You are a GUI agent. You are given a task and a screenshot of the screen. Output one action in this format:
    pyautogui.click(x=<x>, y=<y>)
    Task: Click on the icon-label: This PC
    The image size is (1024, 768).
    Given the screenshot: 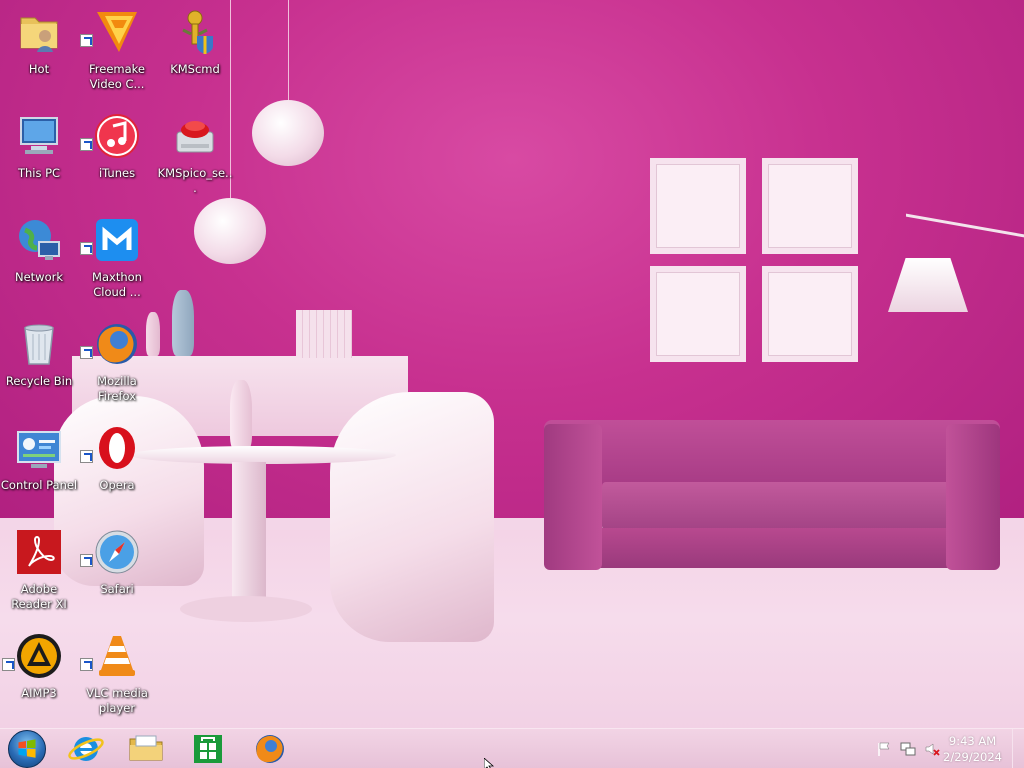 What is the action you would take?
    pyautogui.click(x=39, y=173)
    